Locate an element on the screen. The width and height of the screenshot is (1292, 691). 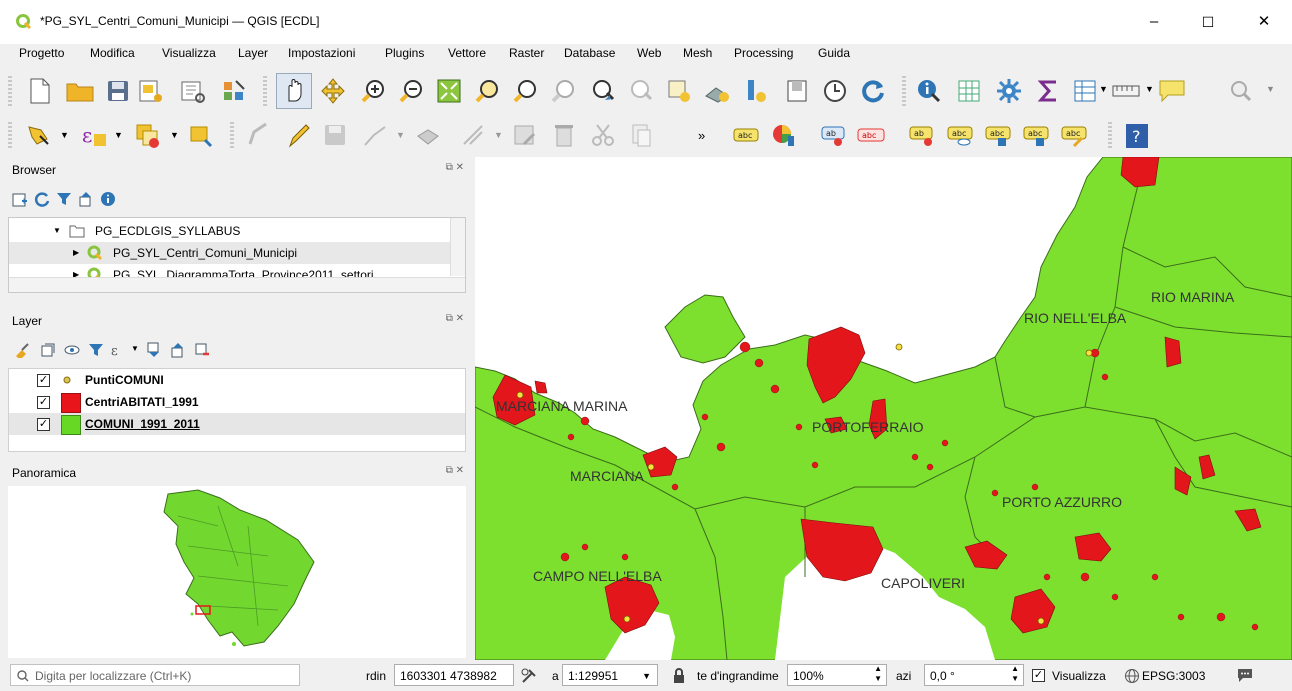
remove-layer-icon is located at coordinates (202, 350).